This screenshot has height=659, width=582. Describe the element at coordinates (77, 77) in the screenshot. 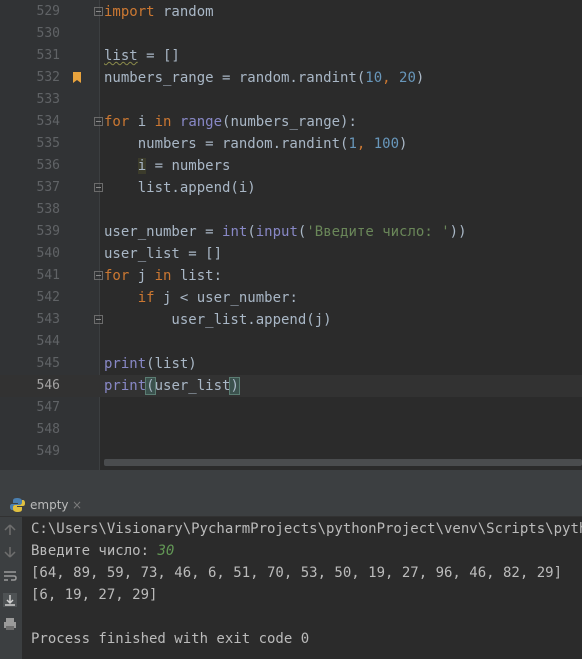

I see `bookmark-icon` at that location.